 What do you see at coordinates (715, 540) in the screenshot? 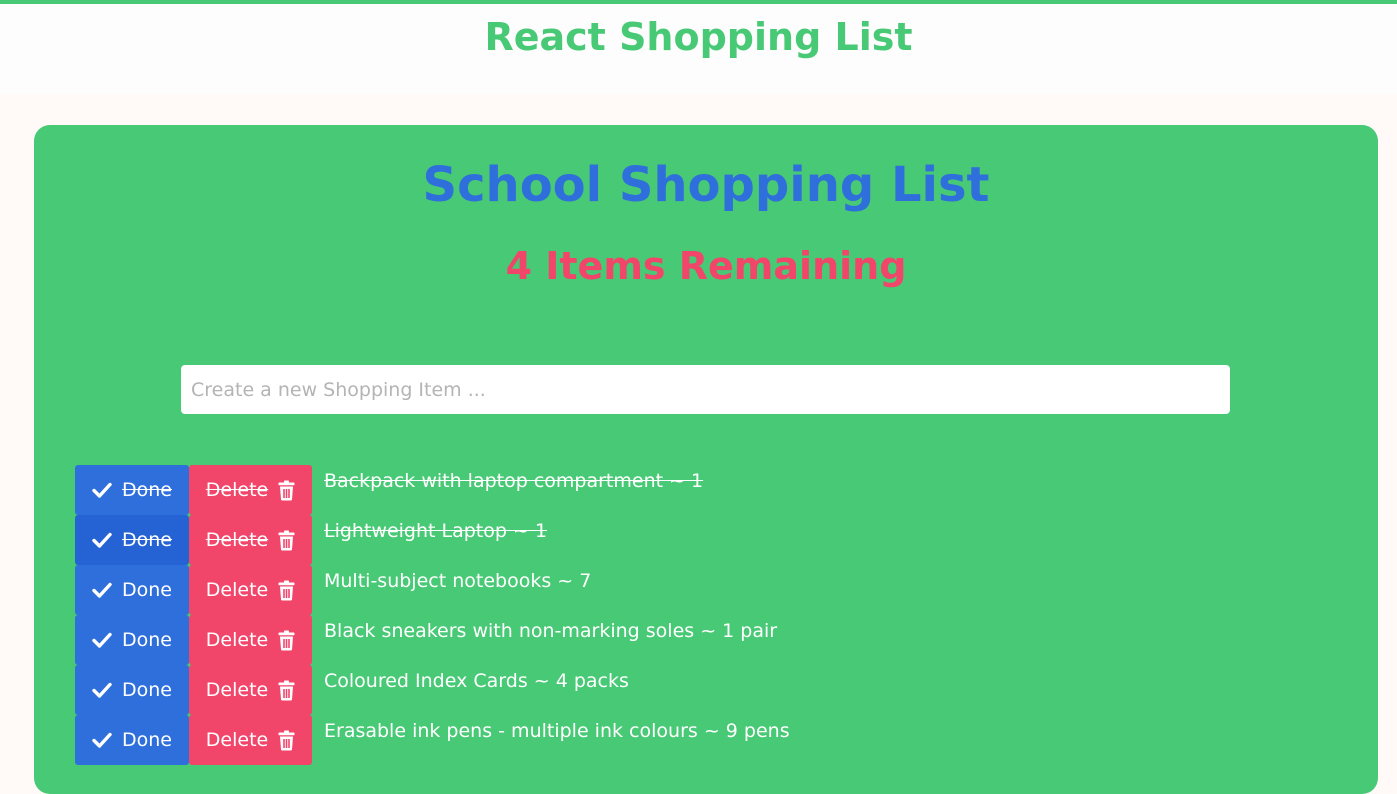
I see `list-item: Done Delete Lightweight Laptop ~ 1` at bounding box center [715, 540].